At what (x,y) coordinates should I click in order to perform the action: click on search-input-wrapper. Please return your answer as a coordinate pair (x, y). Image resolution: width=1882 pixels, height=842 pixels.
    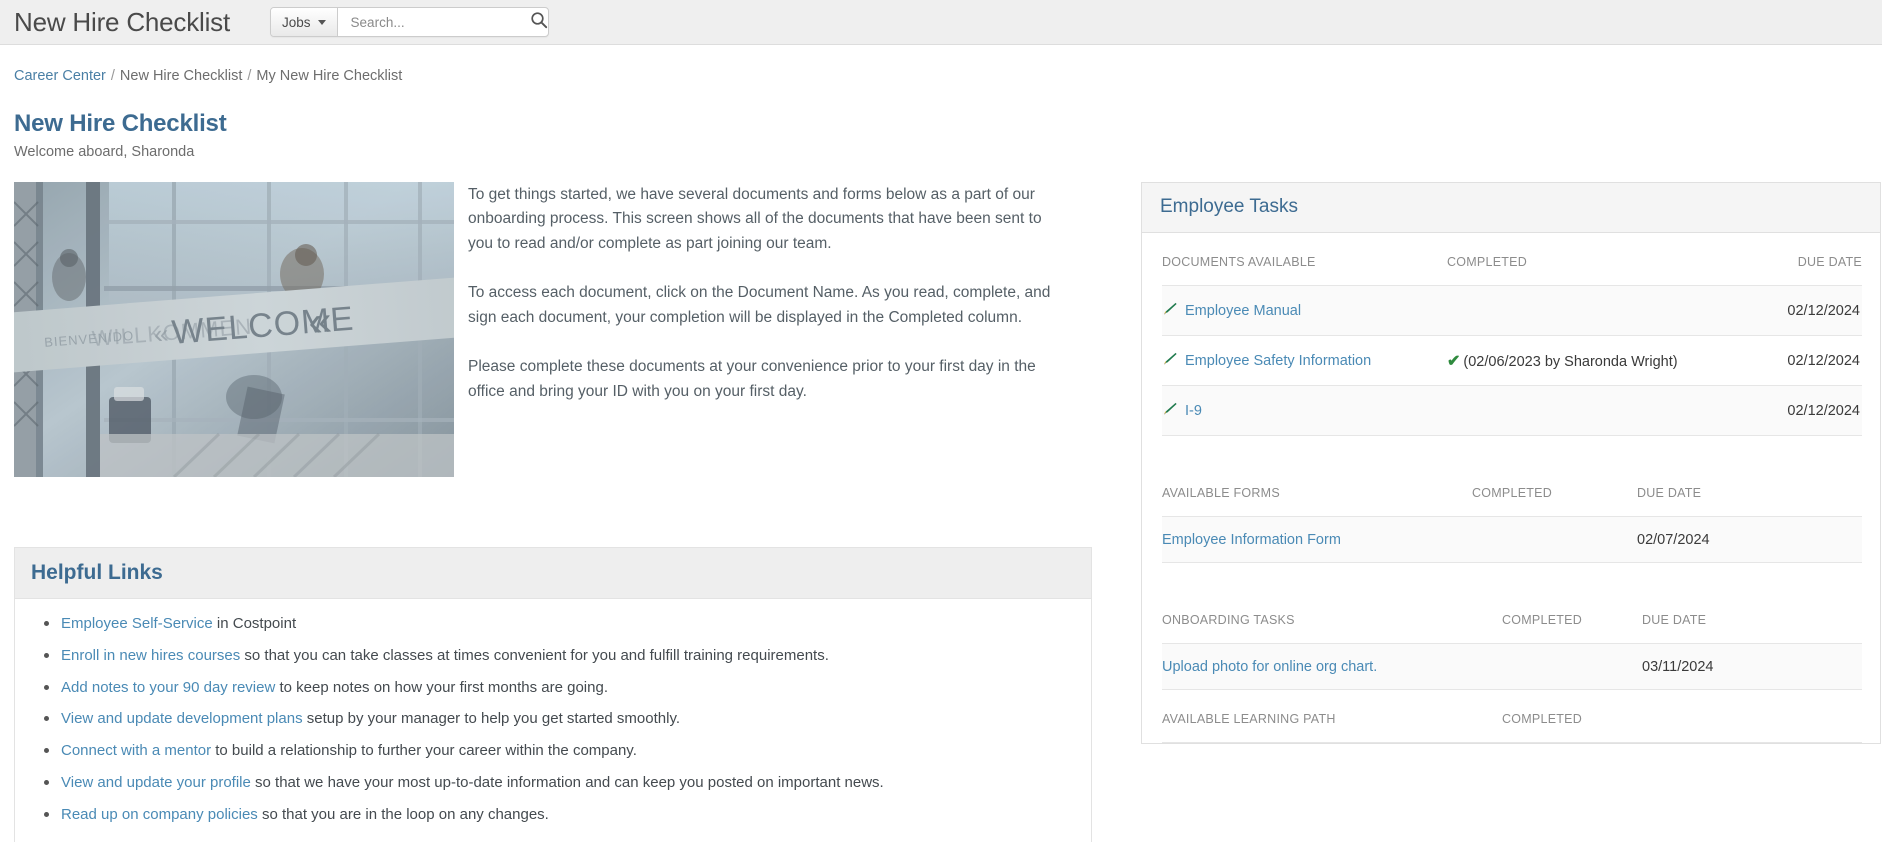
    Looking at the image, I should click on (443, 22).